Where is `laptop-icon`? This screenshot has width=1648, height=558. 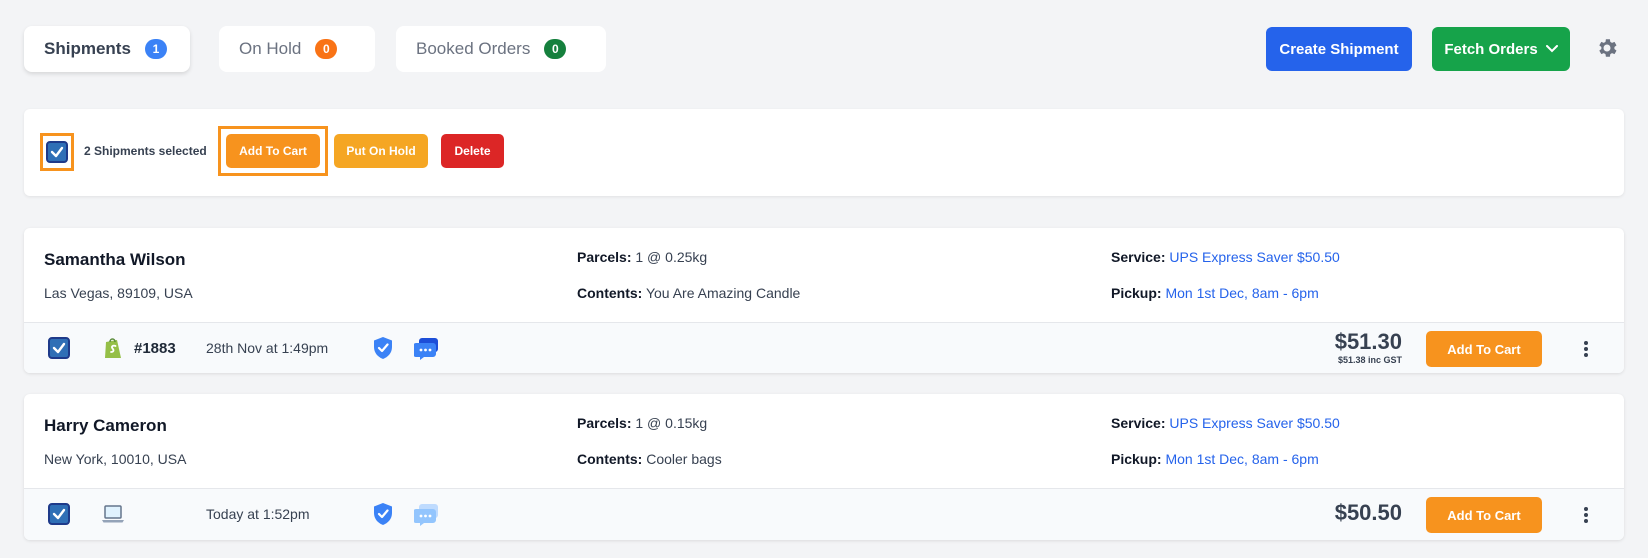 laptop-icon is located at coordinates (113, 514).